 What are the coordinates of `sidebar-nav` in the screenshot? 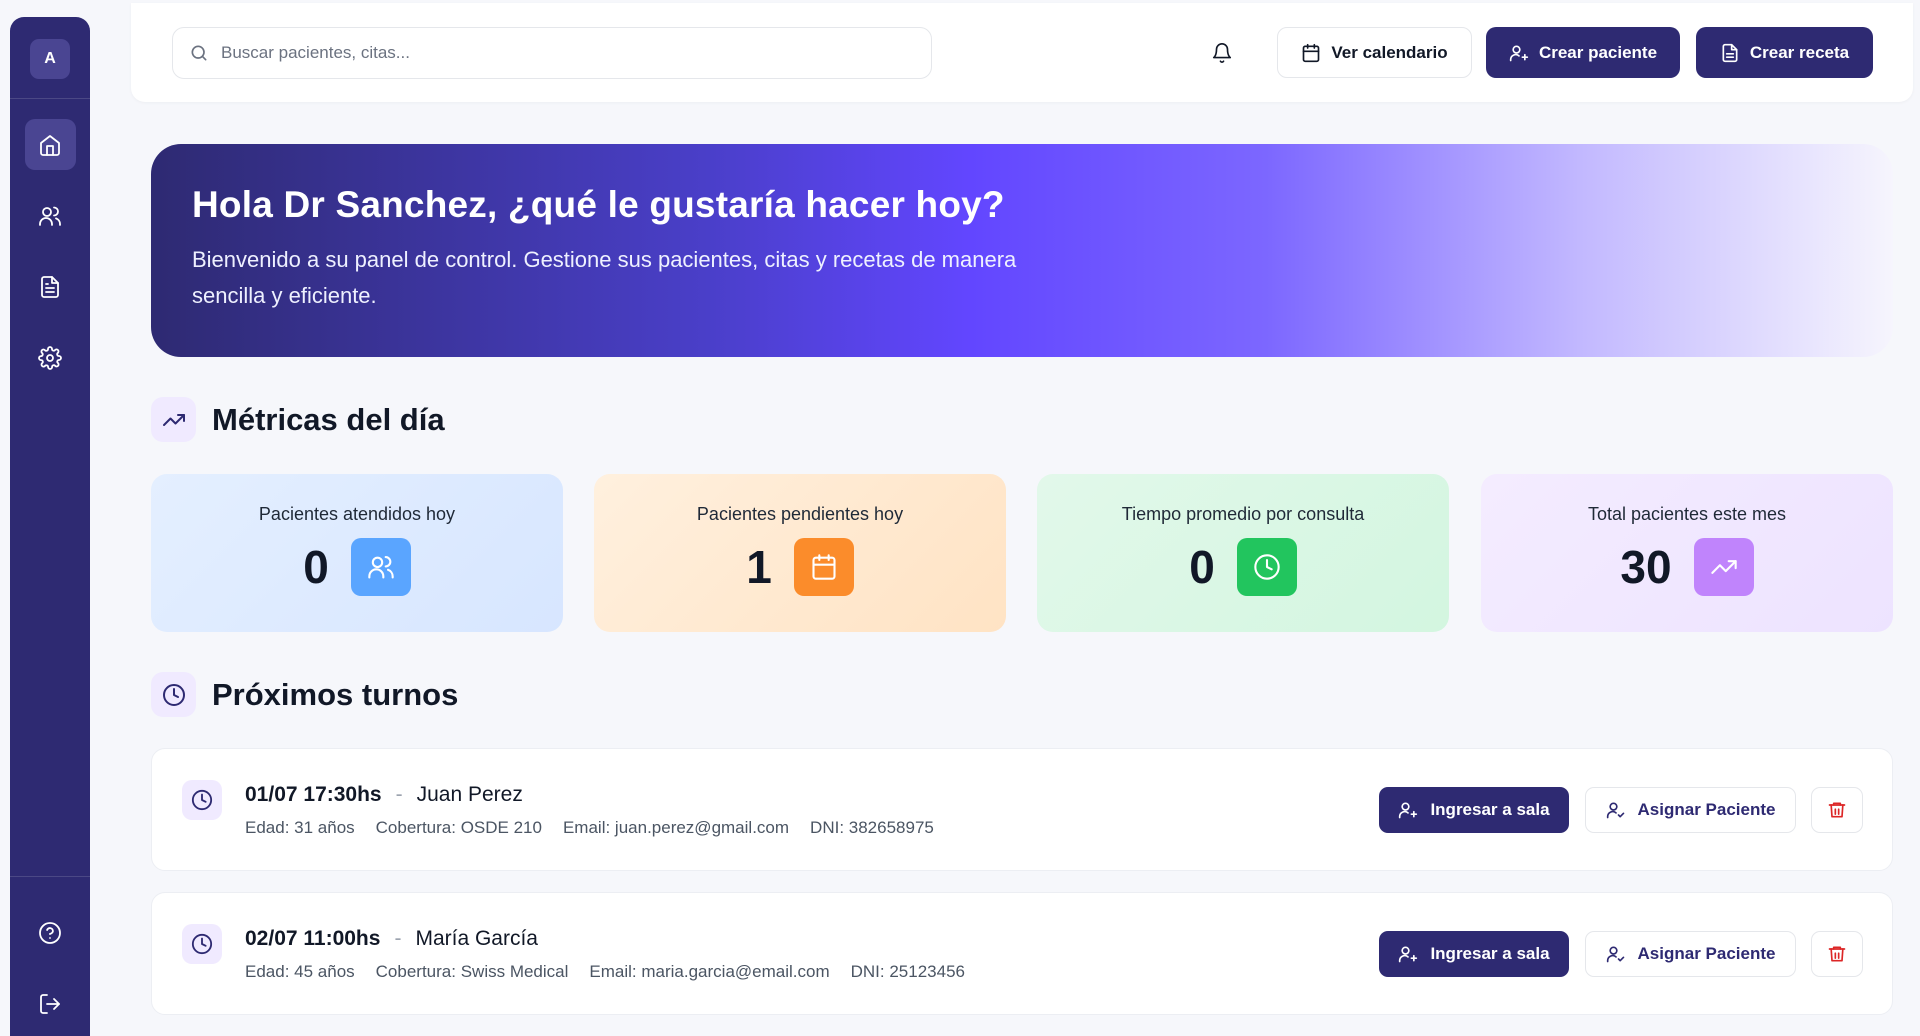 It's located at (50, 251).